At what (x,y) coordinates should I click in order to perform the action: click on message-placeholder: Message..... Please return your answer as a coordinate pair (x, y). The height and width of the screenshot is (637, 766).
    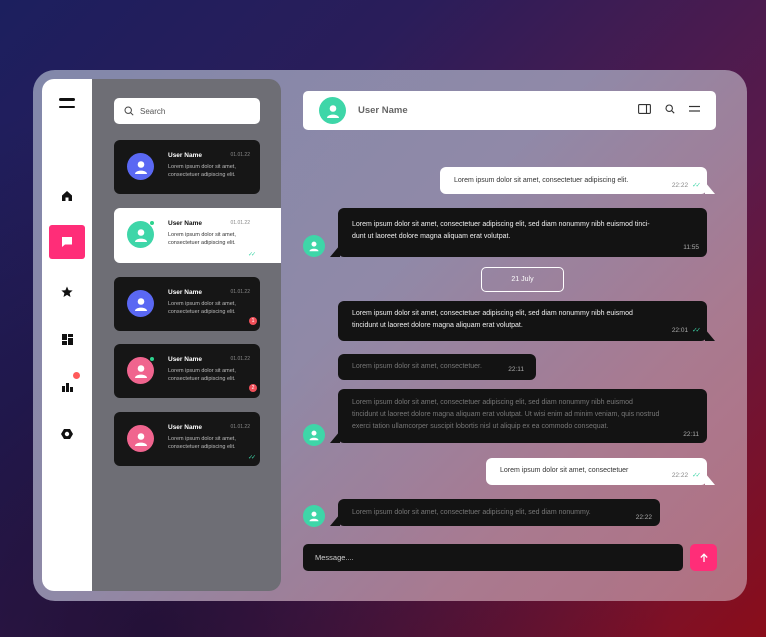
    Looking at the image, I should click on (334, 557).